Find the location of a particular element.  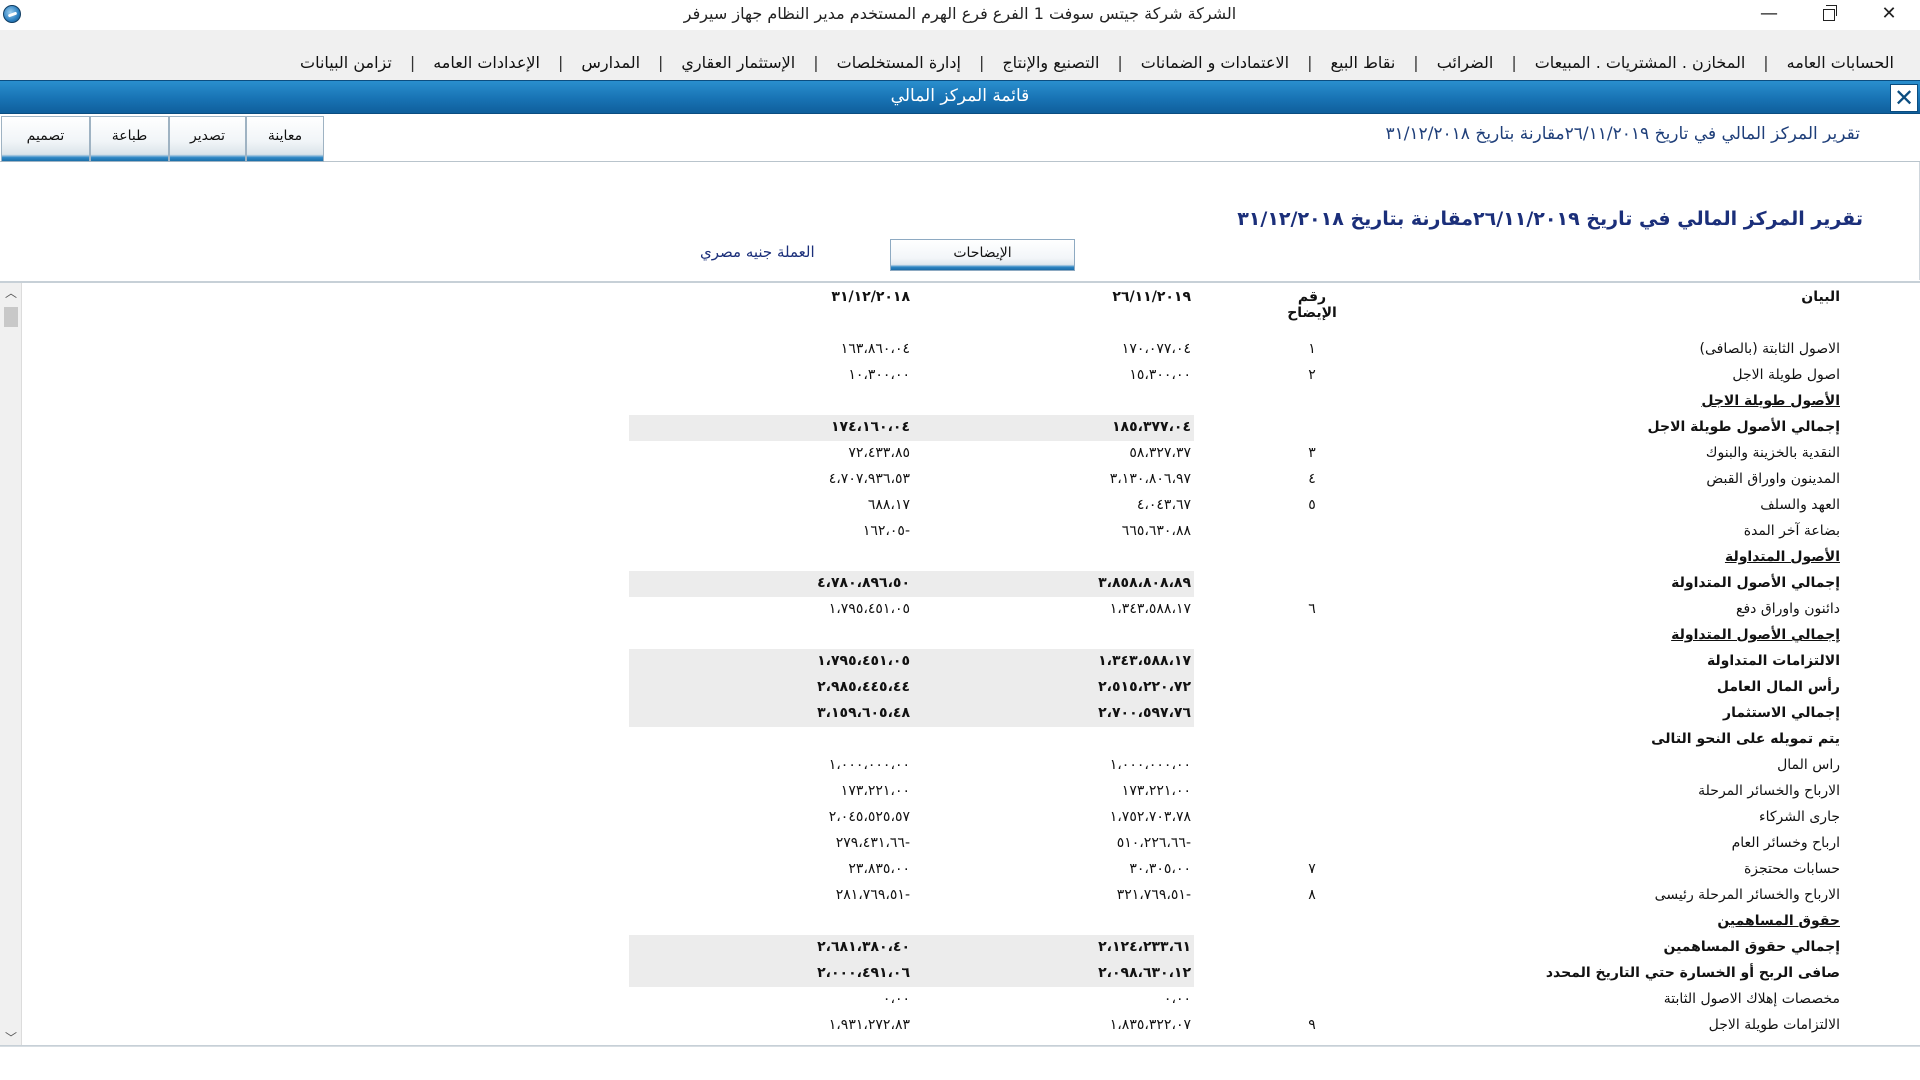

row-value-previous: ٢٧٩،٤٣١،٦٦- is located at coordinates (872, 843).